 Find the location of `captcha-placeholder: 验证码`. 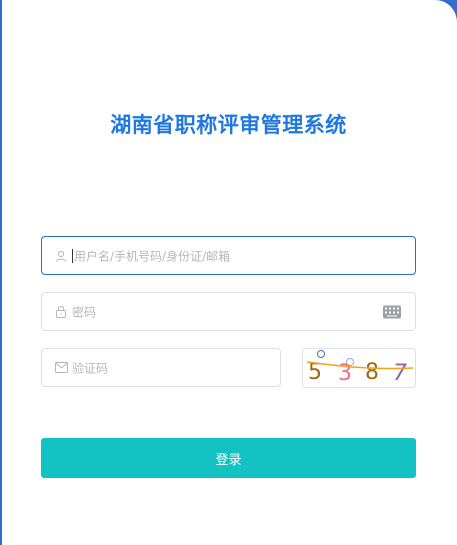

captcha-placeholder: 验证码 is located at coordinates (90, 368).